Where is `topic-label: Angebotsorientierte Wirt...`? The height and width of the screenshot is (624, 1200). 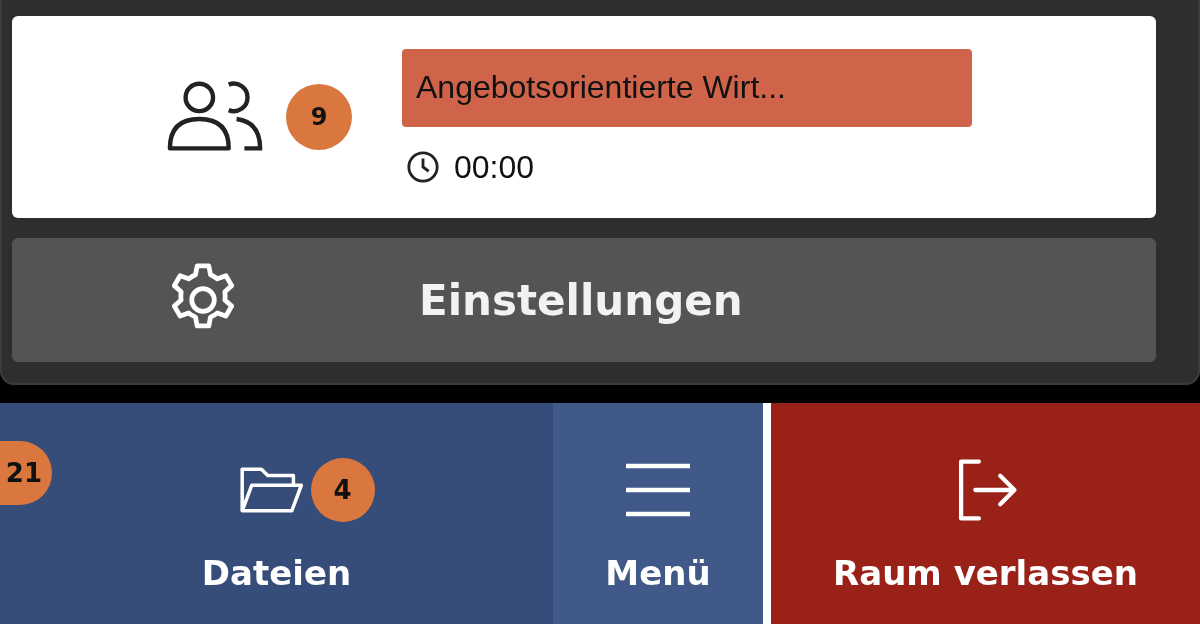 topic-label: Angebotsorientierte Wirt... is located at coordinates (687, 87).